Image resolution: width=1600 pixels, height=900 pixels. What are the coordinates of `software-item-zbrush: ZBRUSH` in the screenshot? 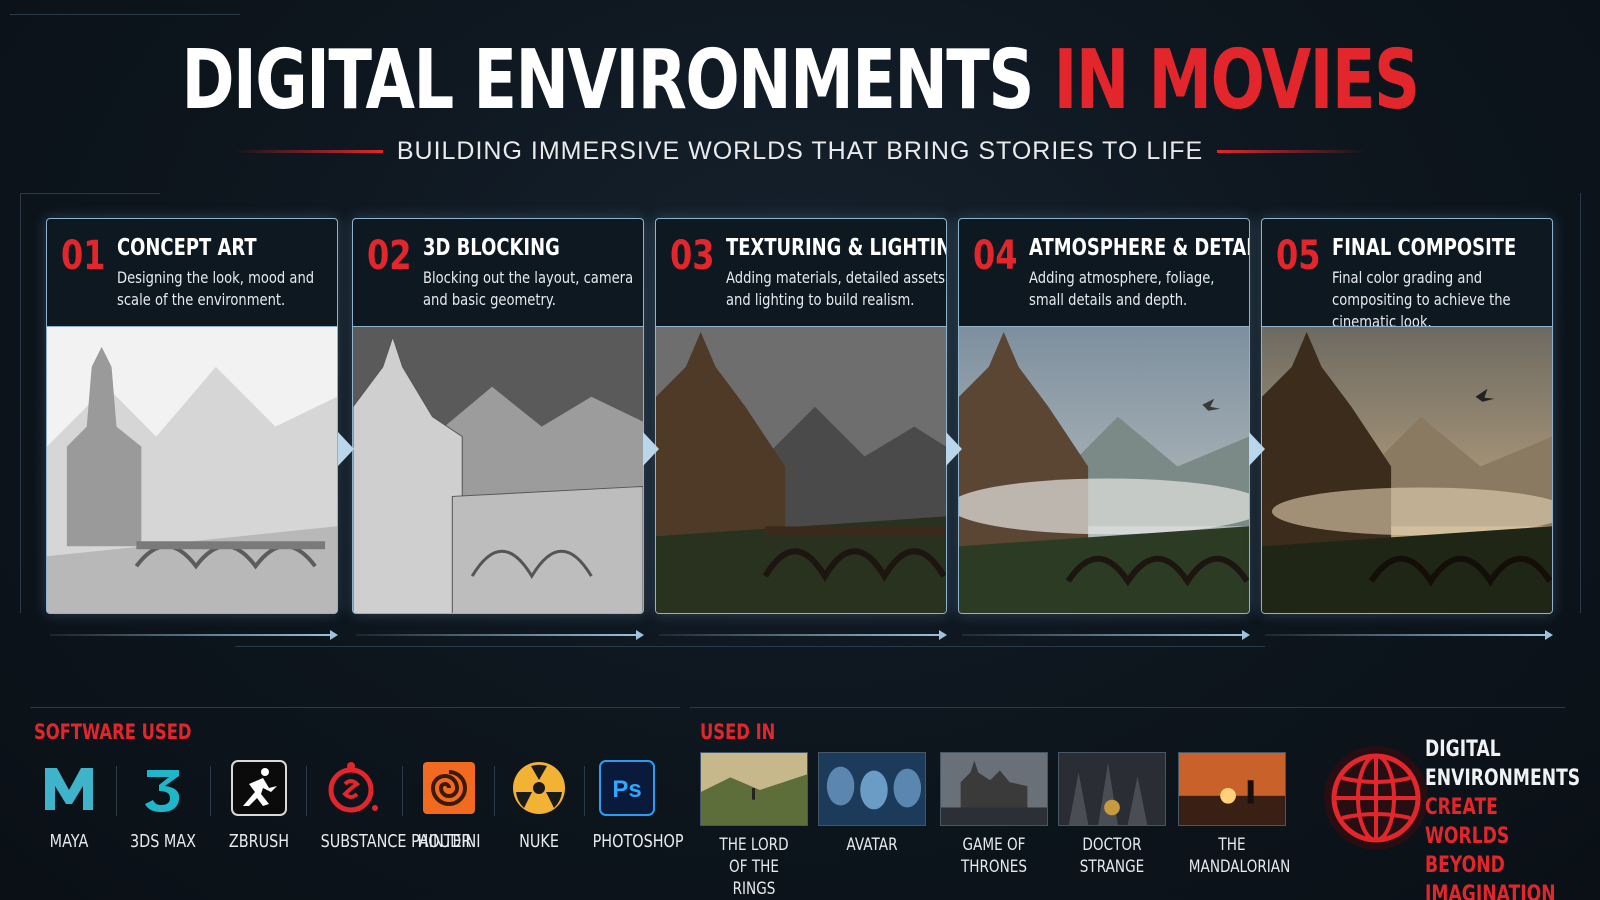 It's located at (259, 805).